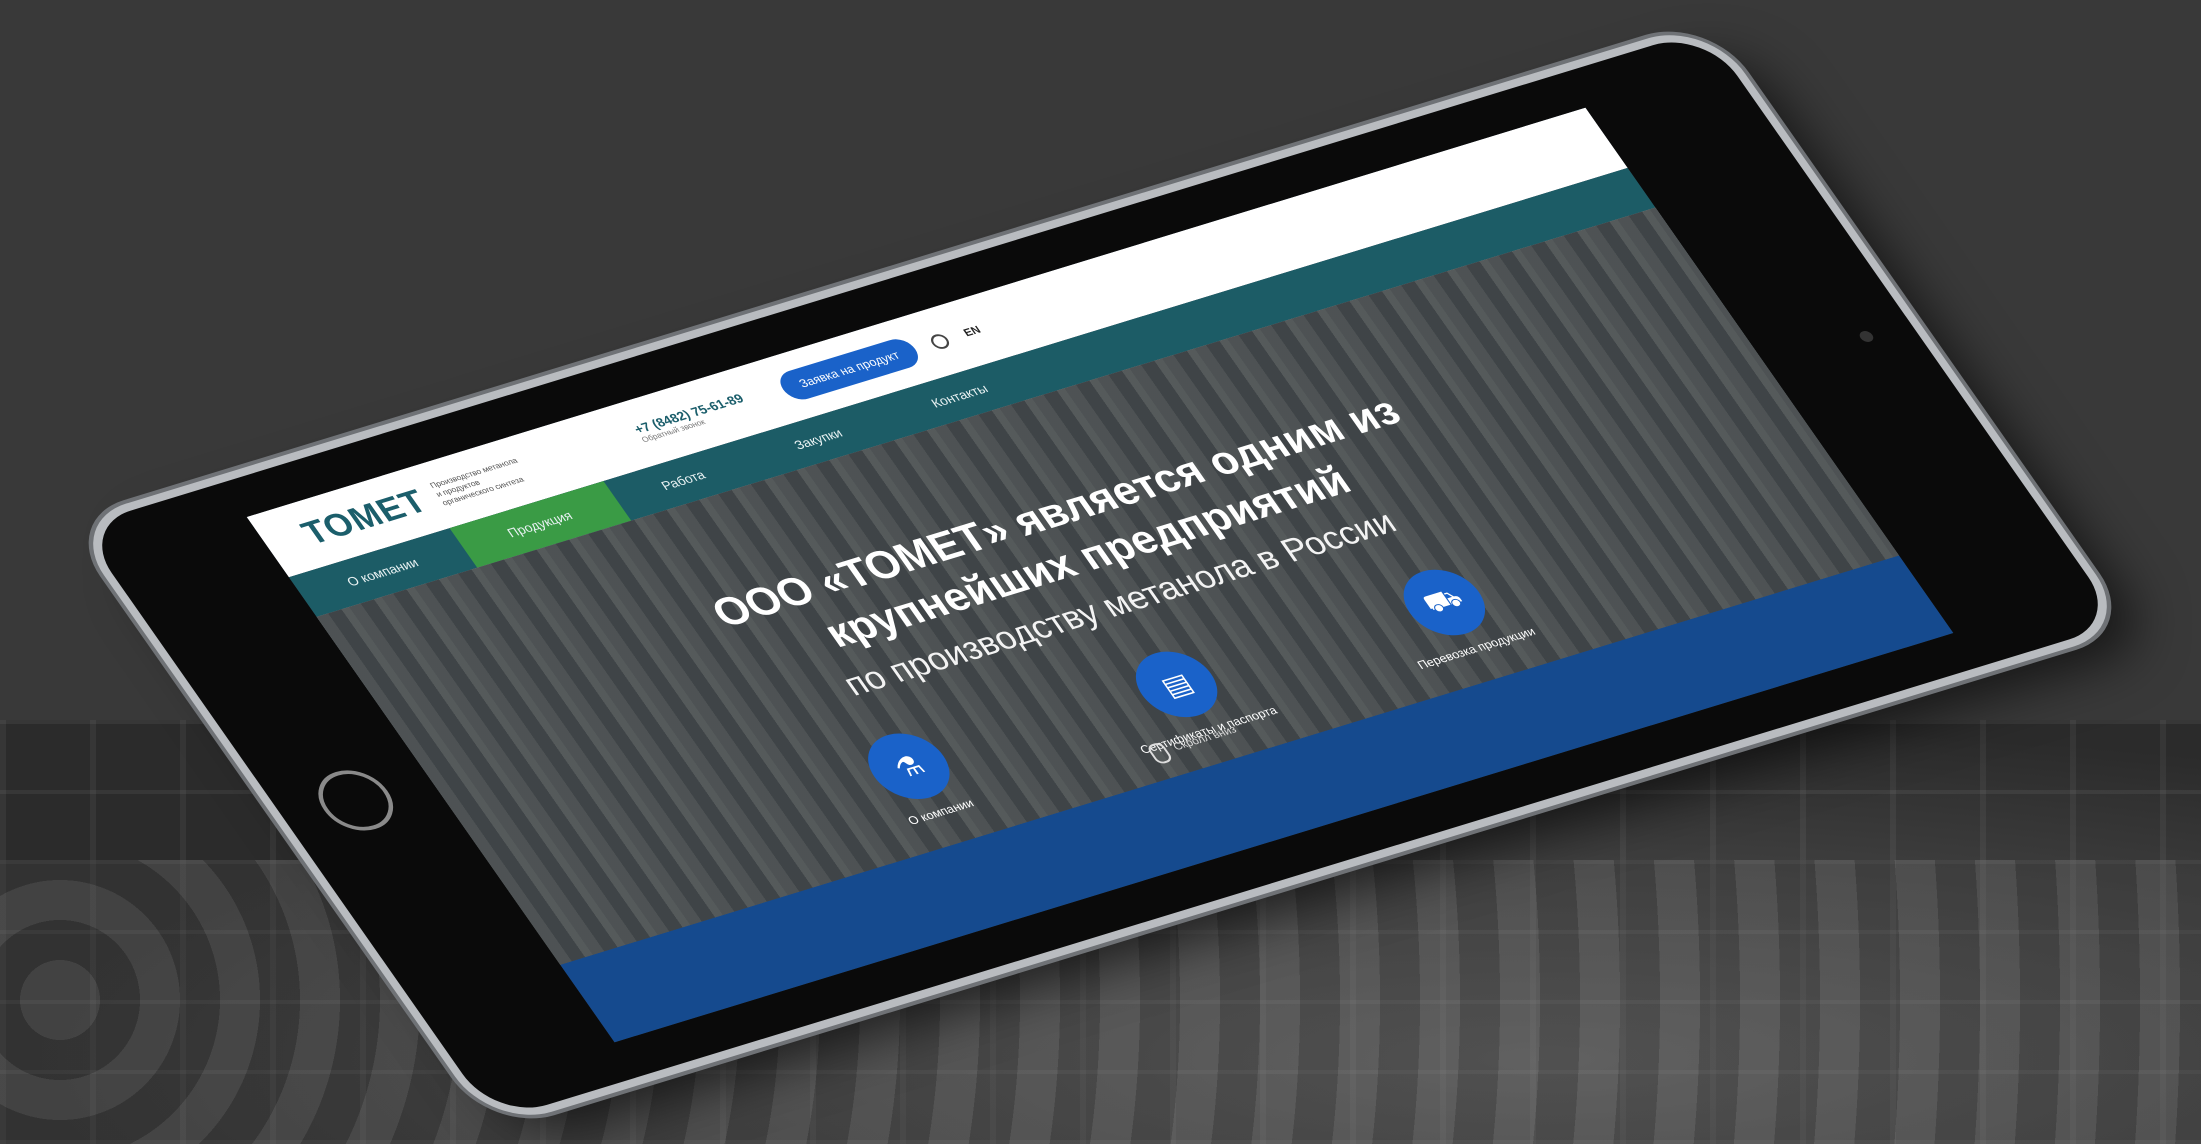 Image resolution: width=2201 pixels, height=1144 pixels. I want to click on feature-card-about: ⚗ О компании, so click(915, 776).